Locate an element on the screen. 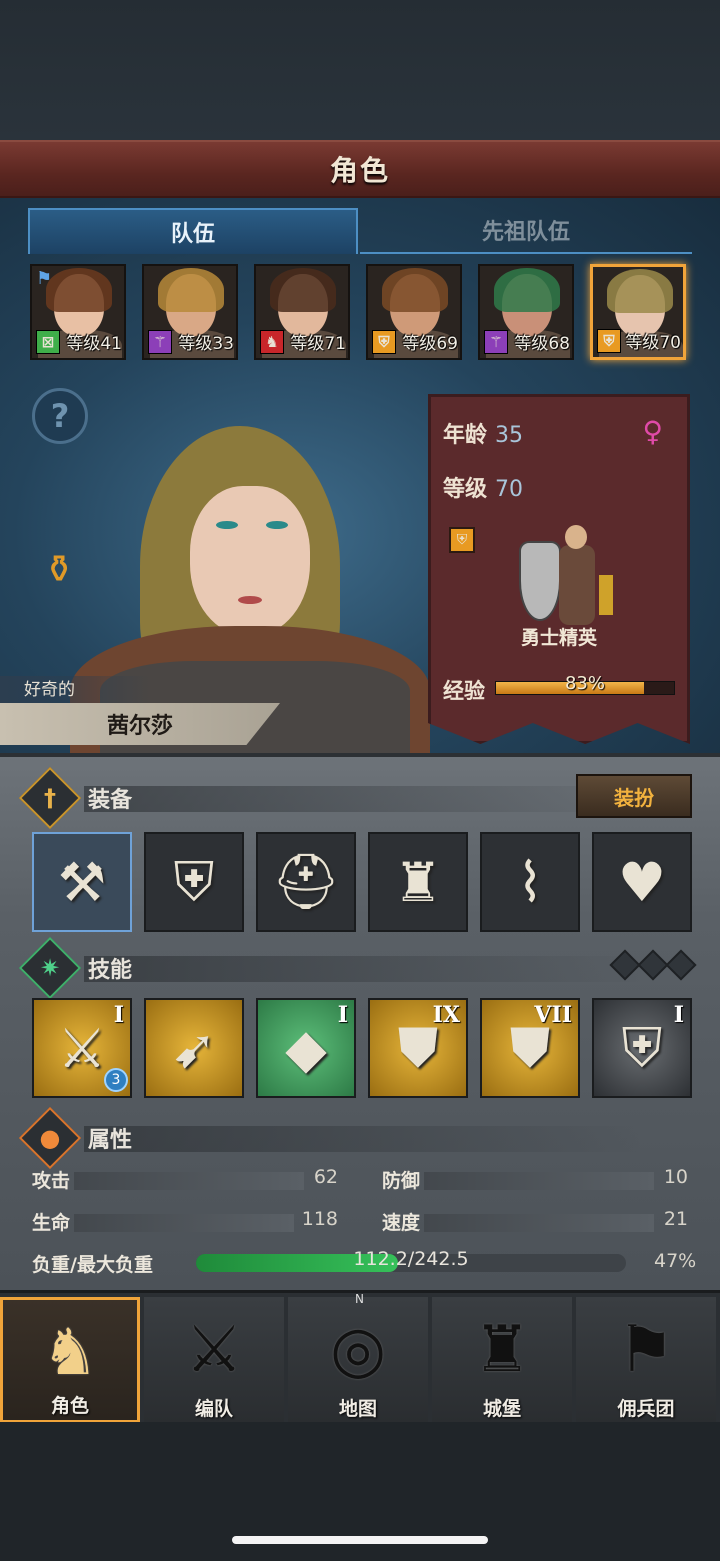 The width and height of the screenshot is (720, 1561). nav-icon: ♞ is located at coordinates (70, 1353).